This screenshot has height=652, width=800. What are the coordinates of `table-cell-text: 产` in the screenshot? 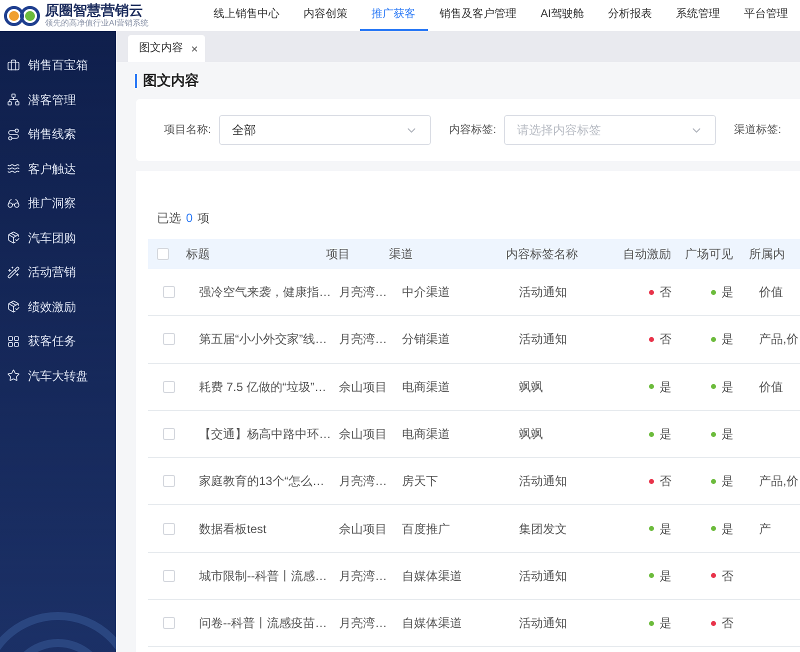 It's located at (764, 529).